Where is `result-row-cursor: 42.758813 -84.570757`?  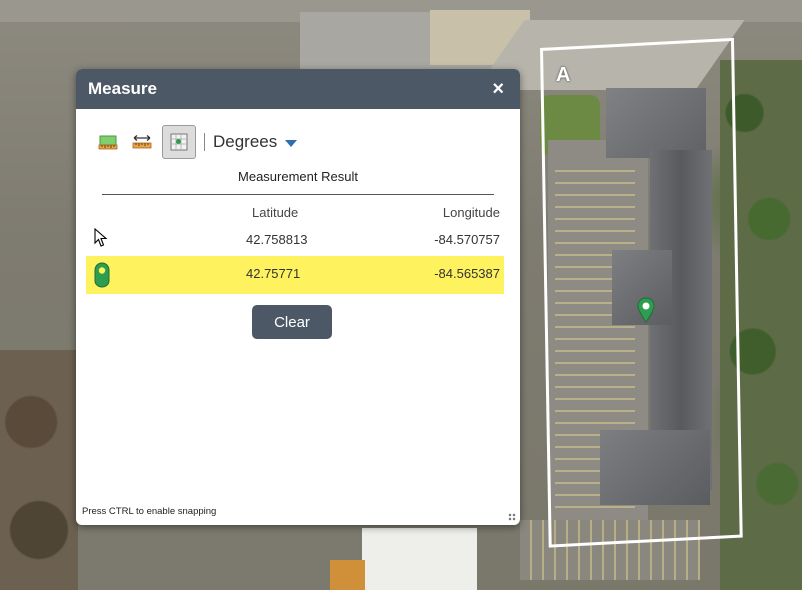 result-row-cursor: 42.758813 -84.570757 is located at coordinates (295, 240).